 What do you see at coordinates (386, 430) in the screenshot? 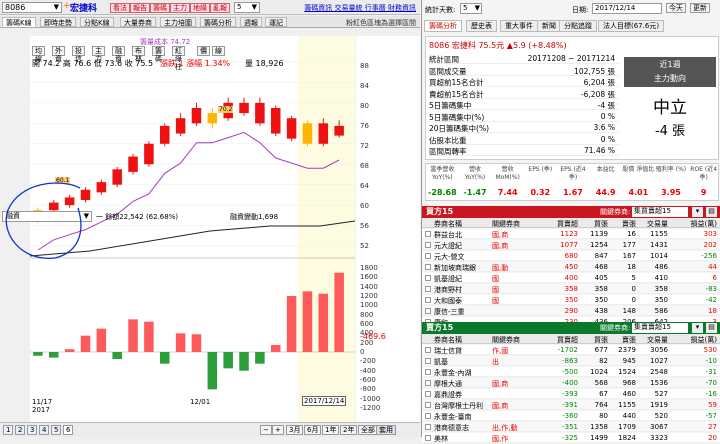
I see `apply-button: 套用` at bounding box center [386, 430].